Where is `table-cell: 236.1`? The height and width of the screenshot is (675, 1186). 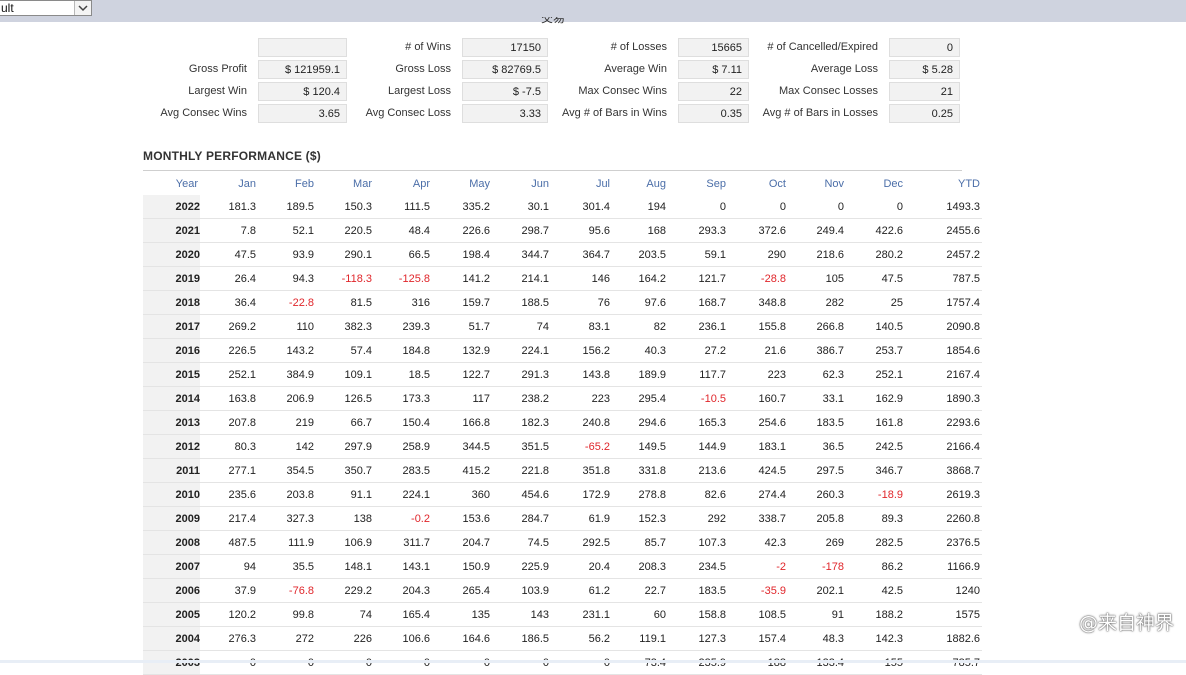
table-cell: 236.1 is located at coordinates (698, 326).